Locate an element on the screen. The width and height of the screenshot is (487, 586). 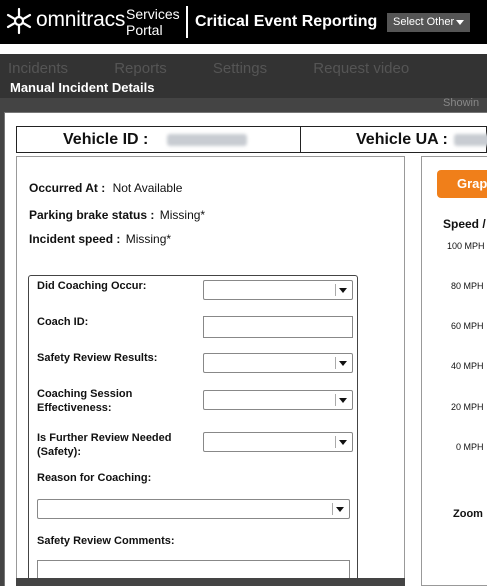
occurred-at-label: Occurred At : is located at coordinates (67, 188).